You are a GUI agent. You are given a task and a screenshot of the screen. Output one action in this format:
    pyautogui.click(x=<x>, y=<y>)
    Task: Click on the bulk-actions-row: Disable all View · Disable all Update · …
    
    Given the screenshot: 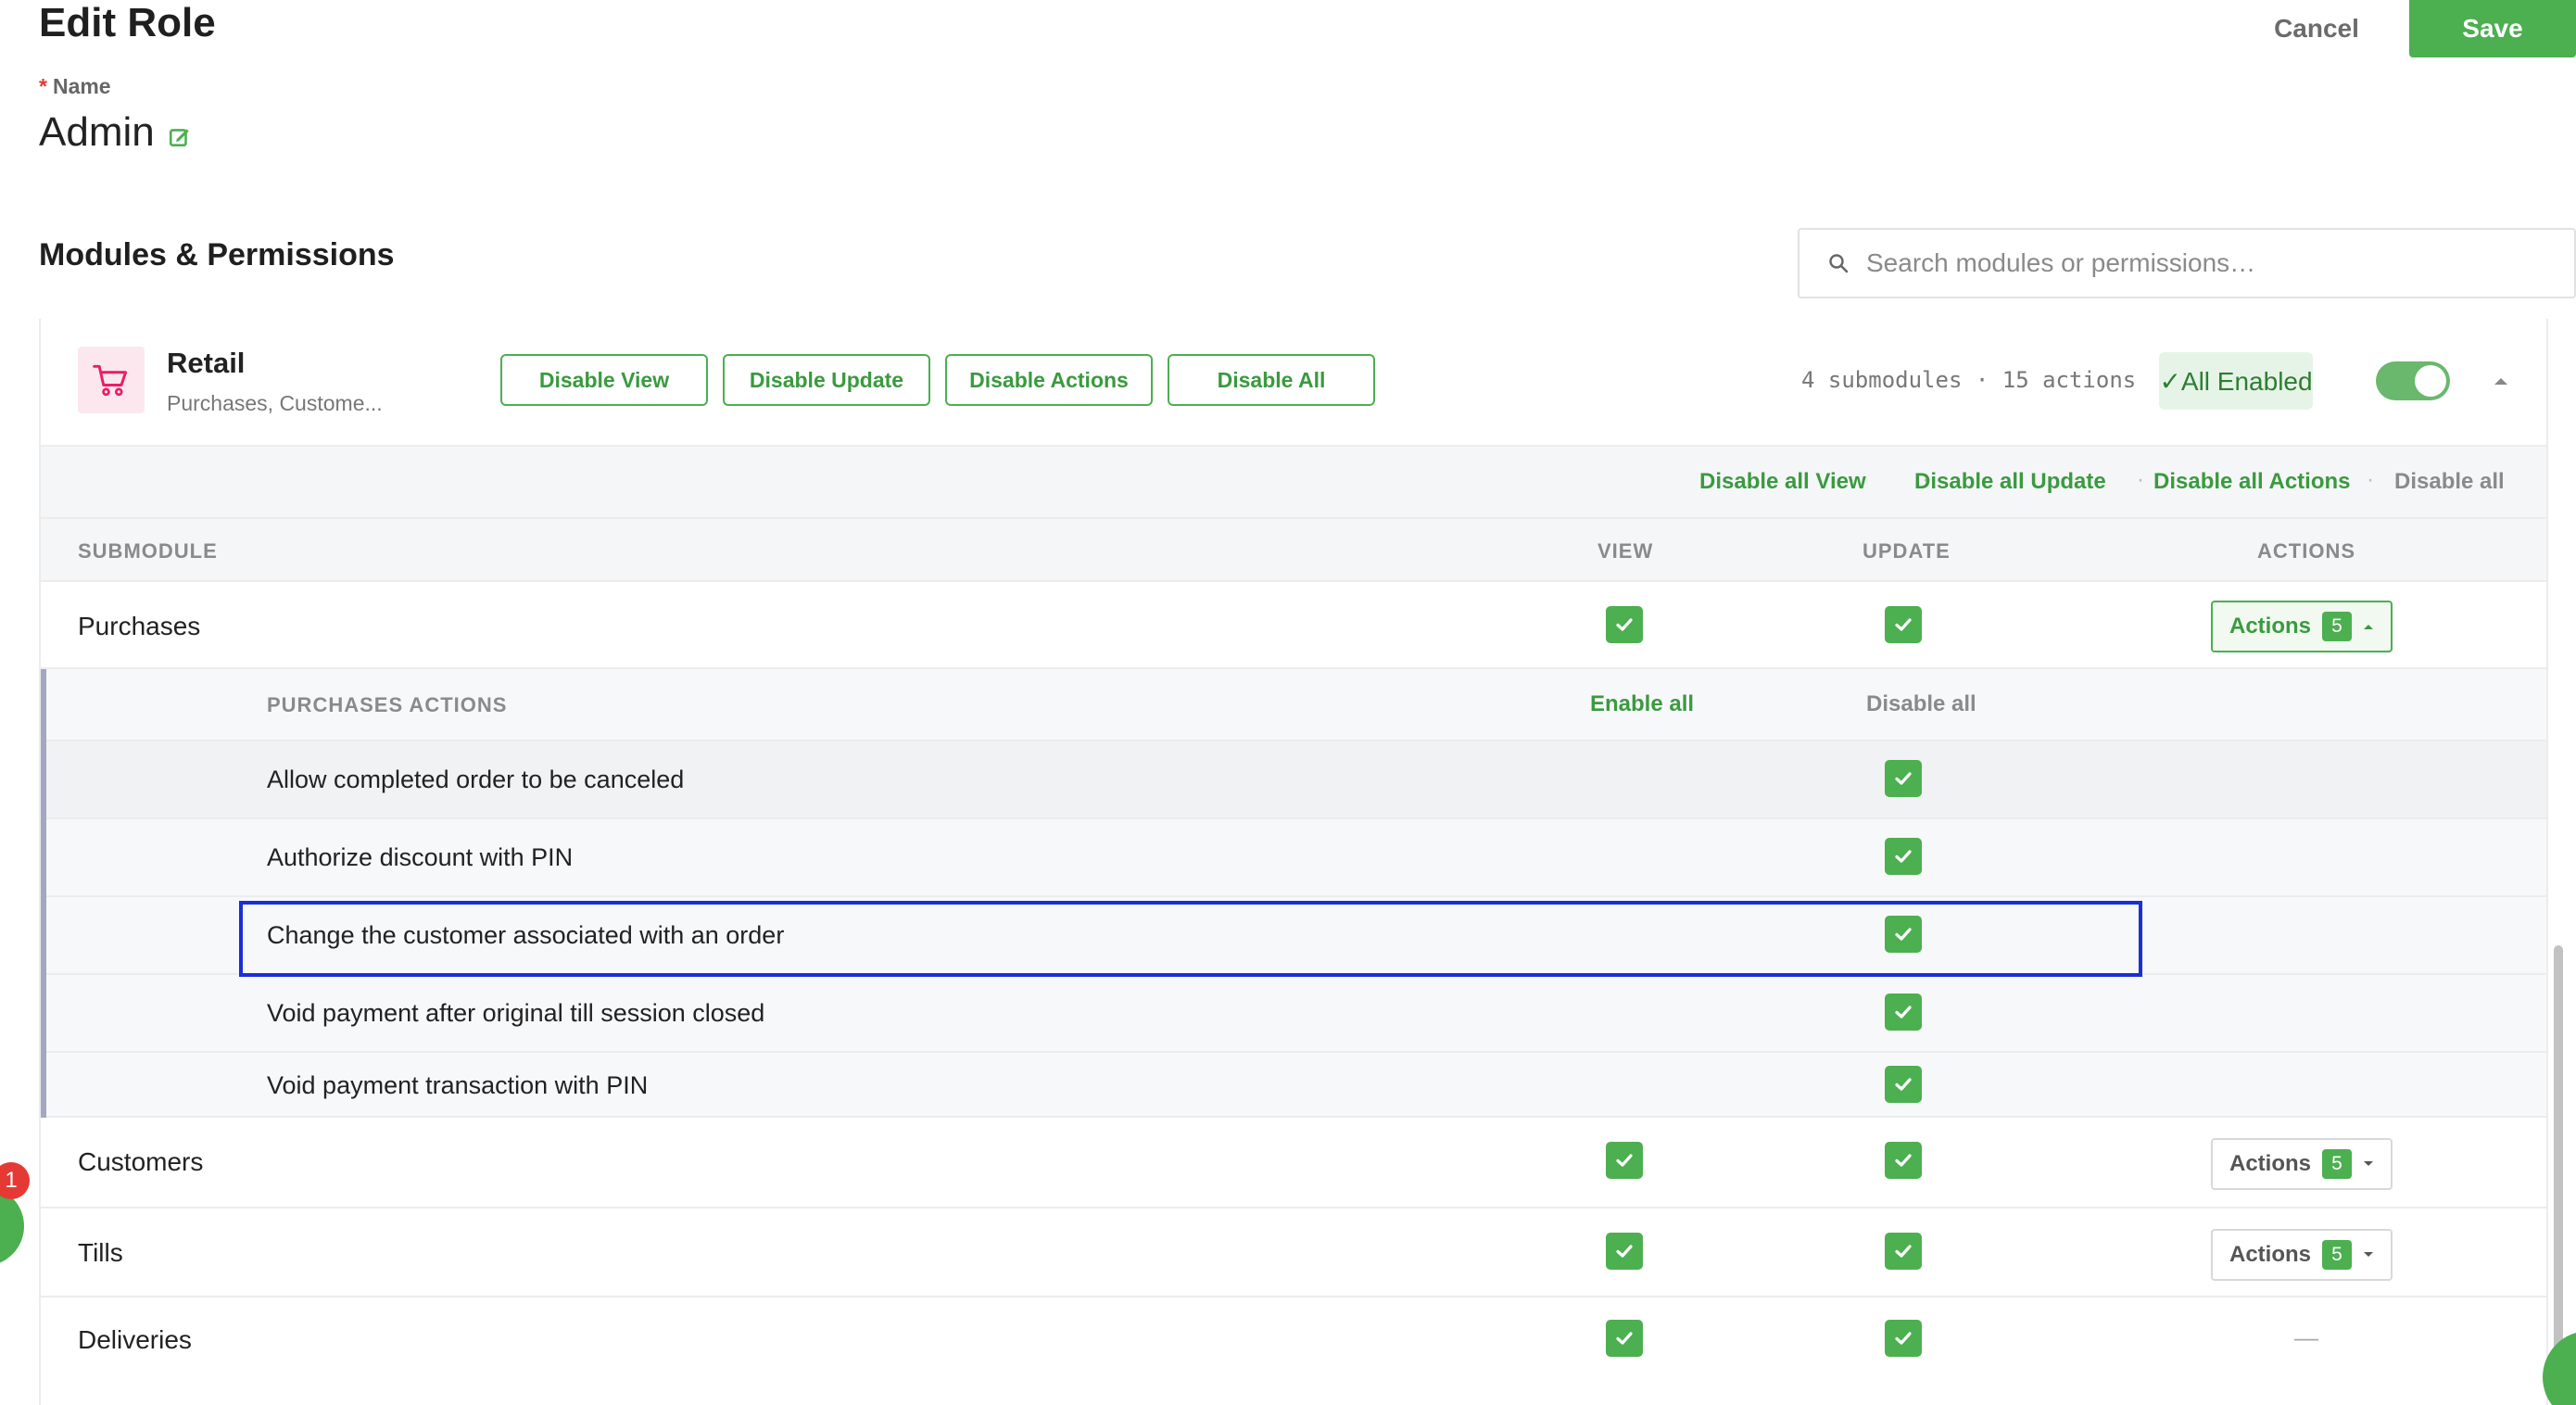 What is the action you would take?
    pyautogui.click(x=1293, y=483)
    